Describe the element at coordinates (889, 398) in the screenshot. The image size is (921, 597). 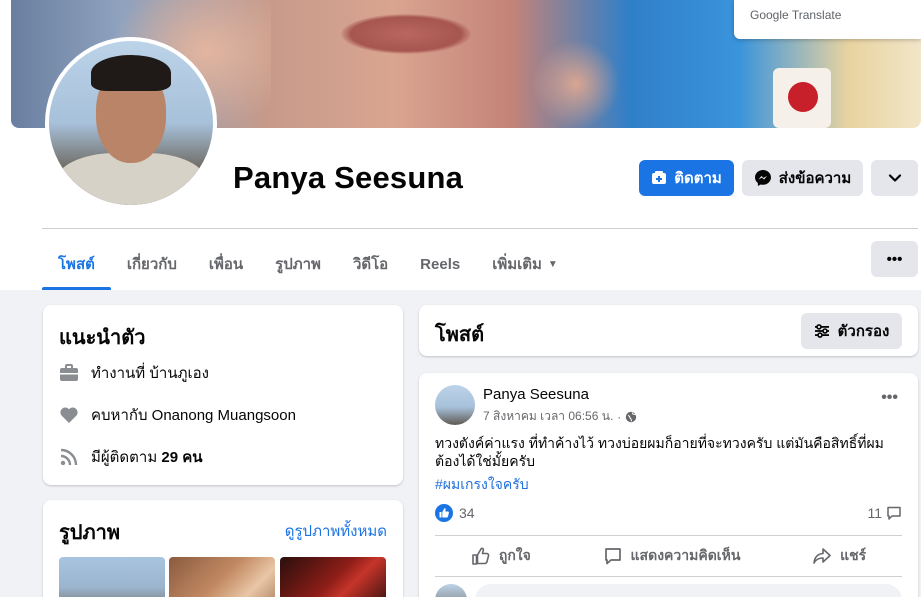
I see `post-options-icon: •••` at that location.